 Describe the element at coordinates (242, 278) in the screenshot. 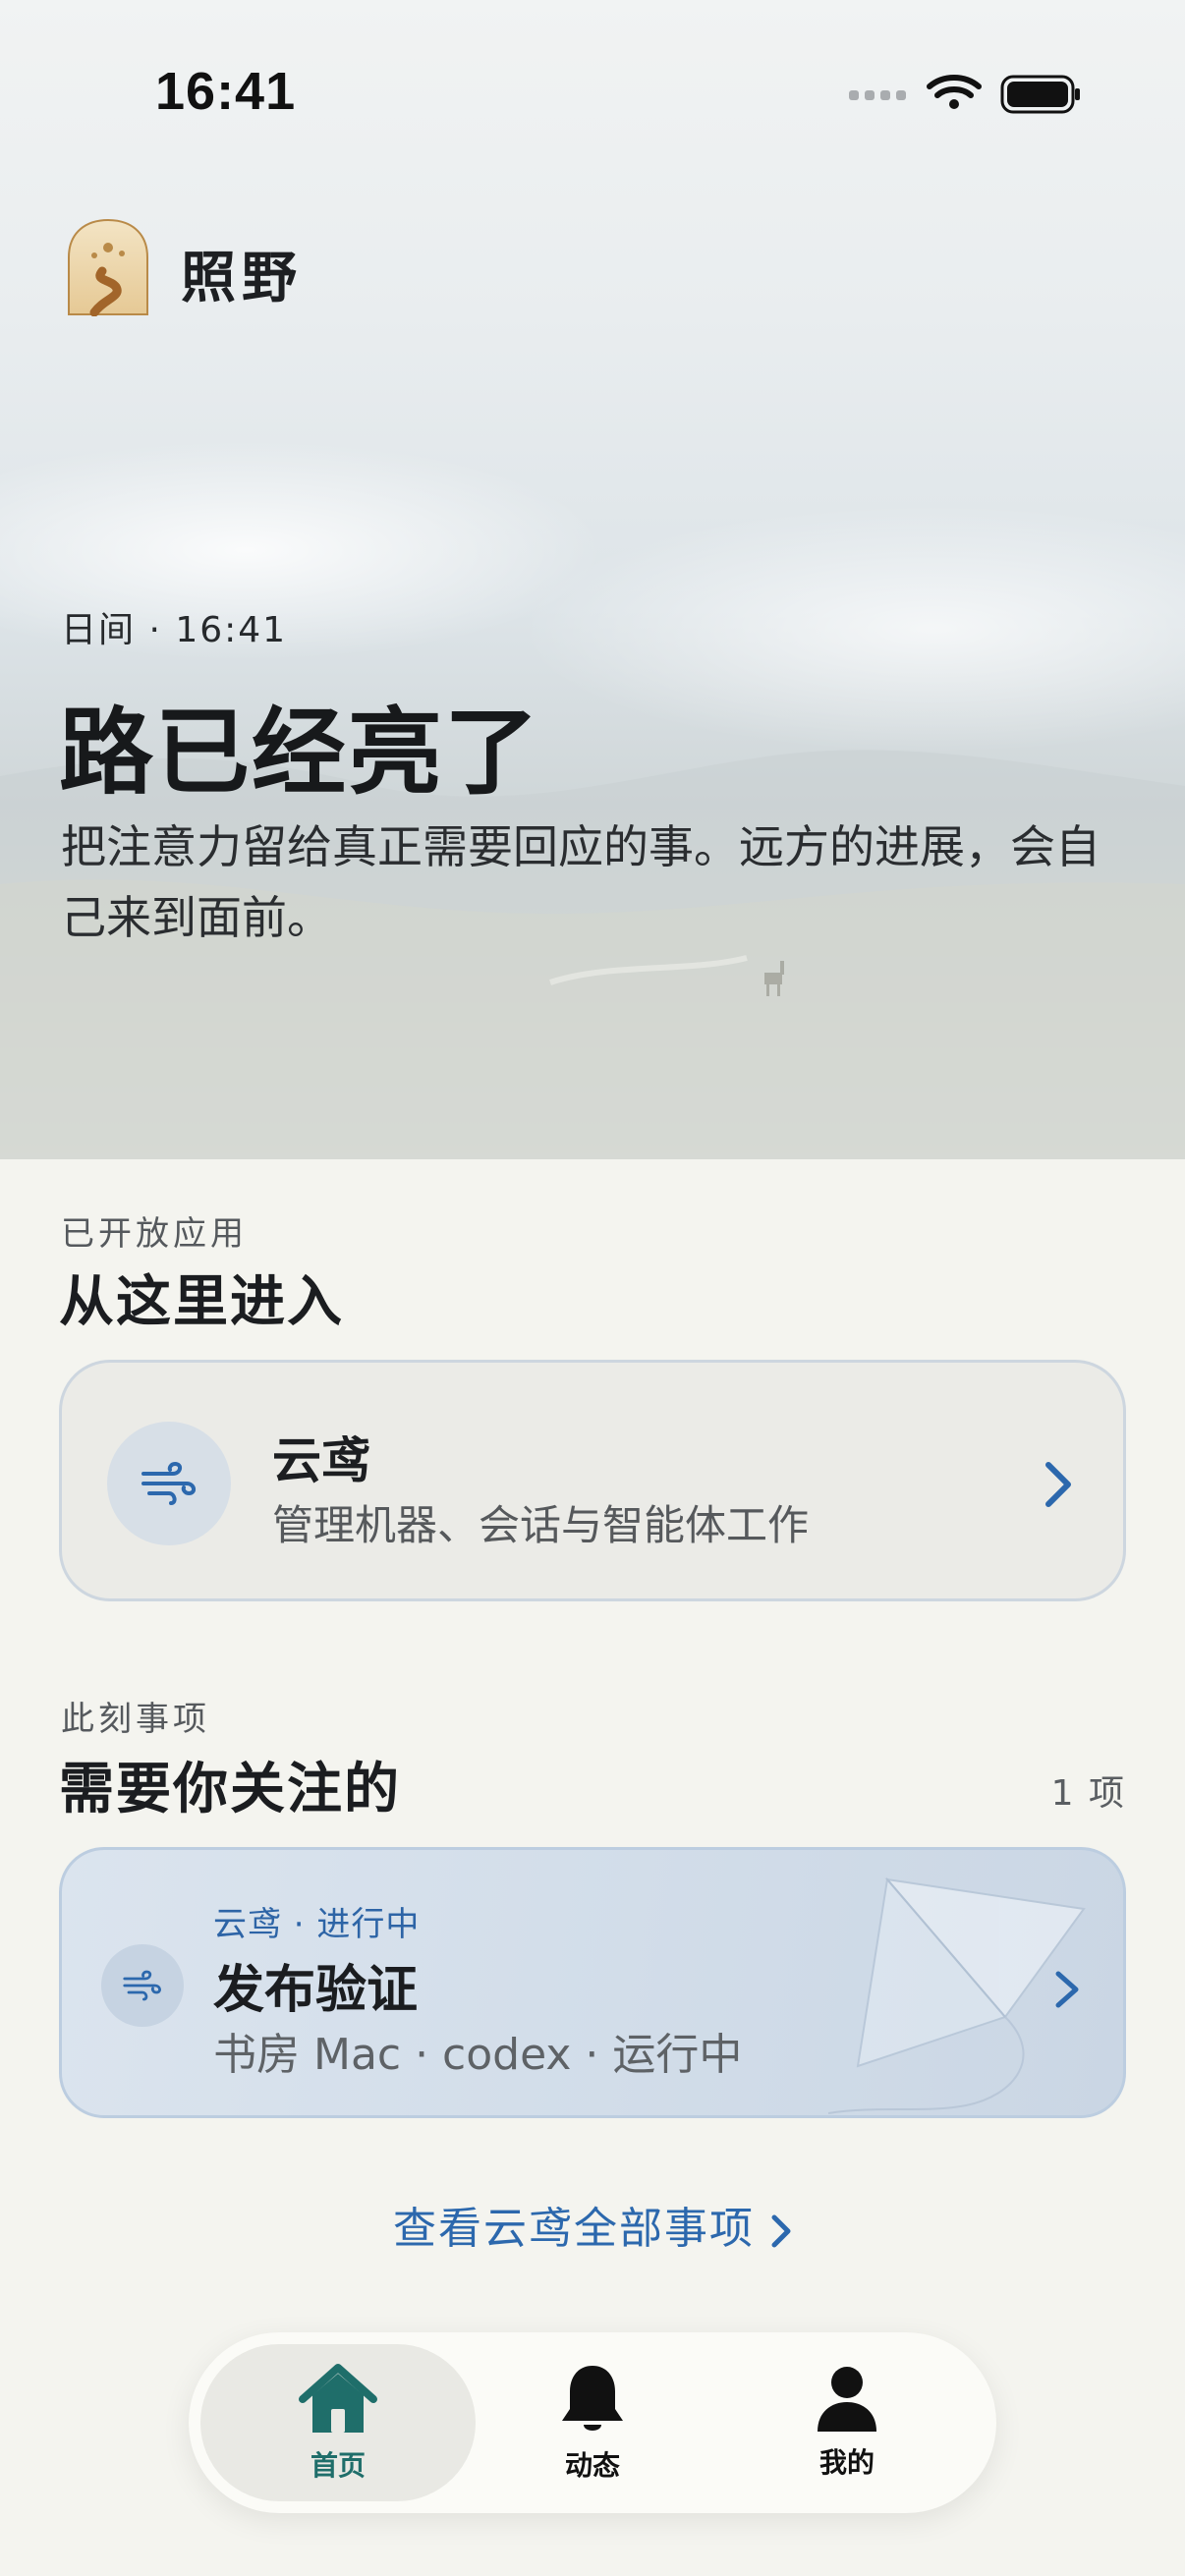

I see `app-name: 照野` at that location.